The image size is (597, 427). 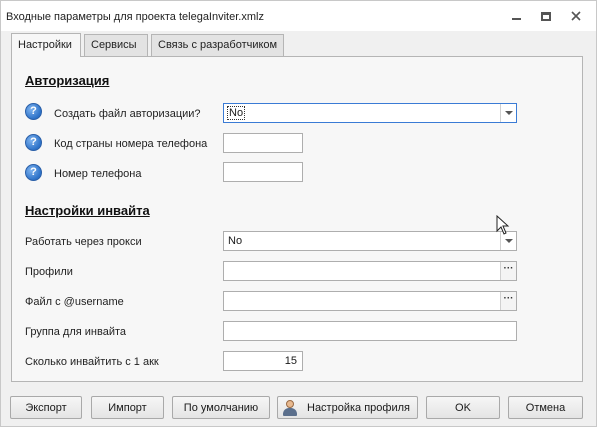 I want to click on create-auth-file-select: No, so click(x=370, y=113).